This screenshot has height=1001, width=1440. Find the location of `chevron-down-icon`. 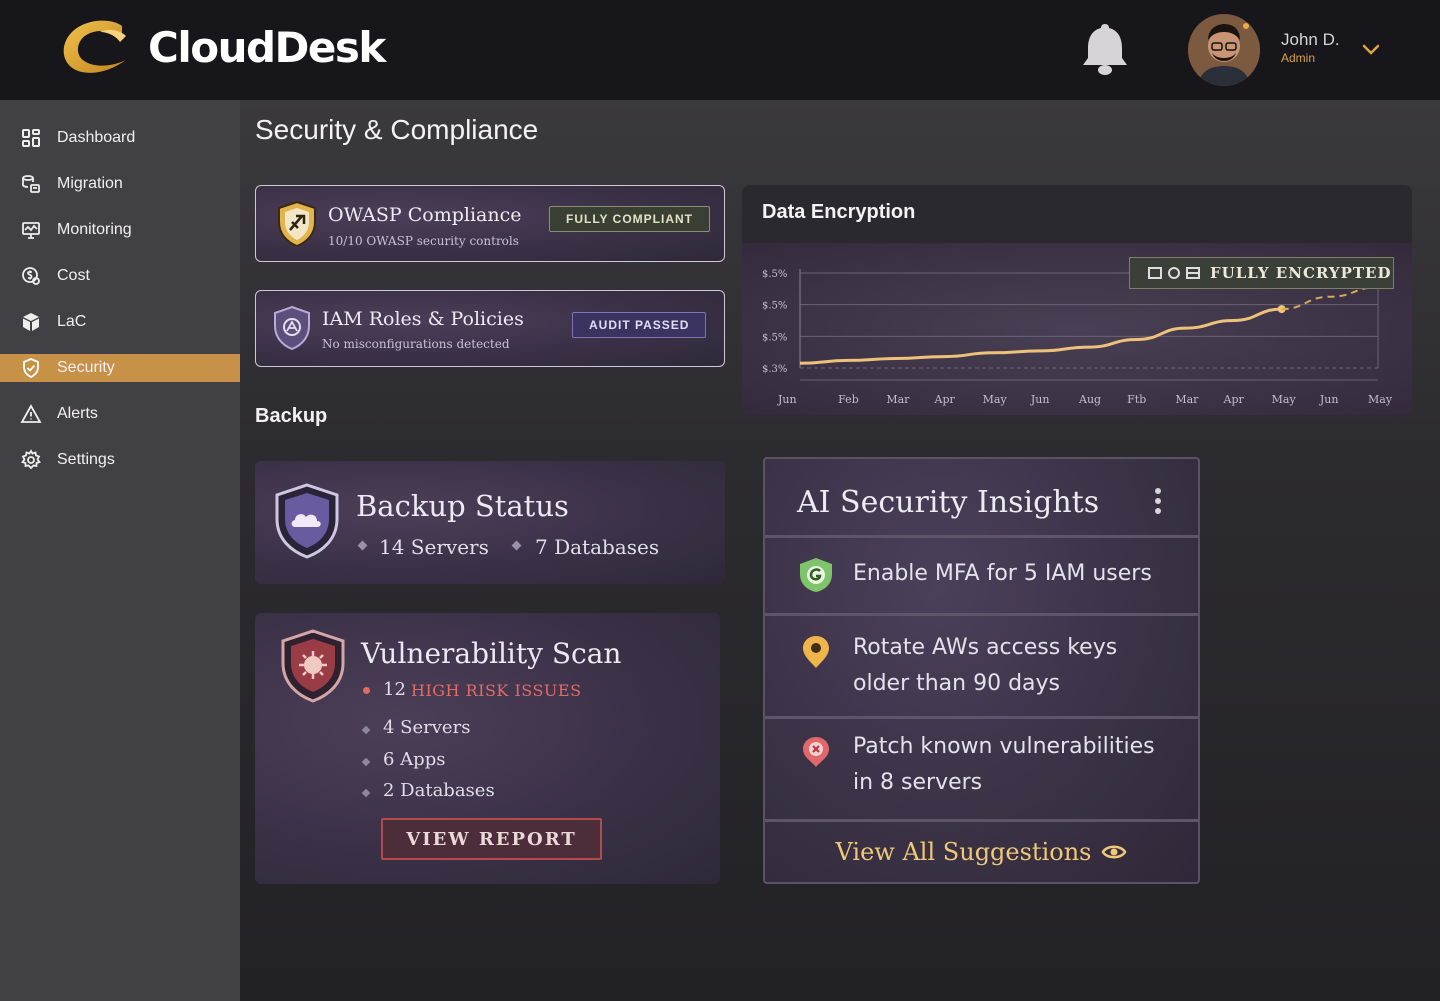

chevron-down-icon is located at coordinates (1371, 50).